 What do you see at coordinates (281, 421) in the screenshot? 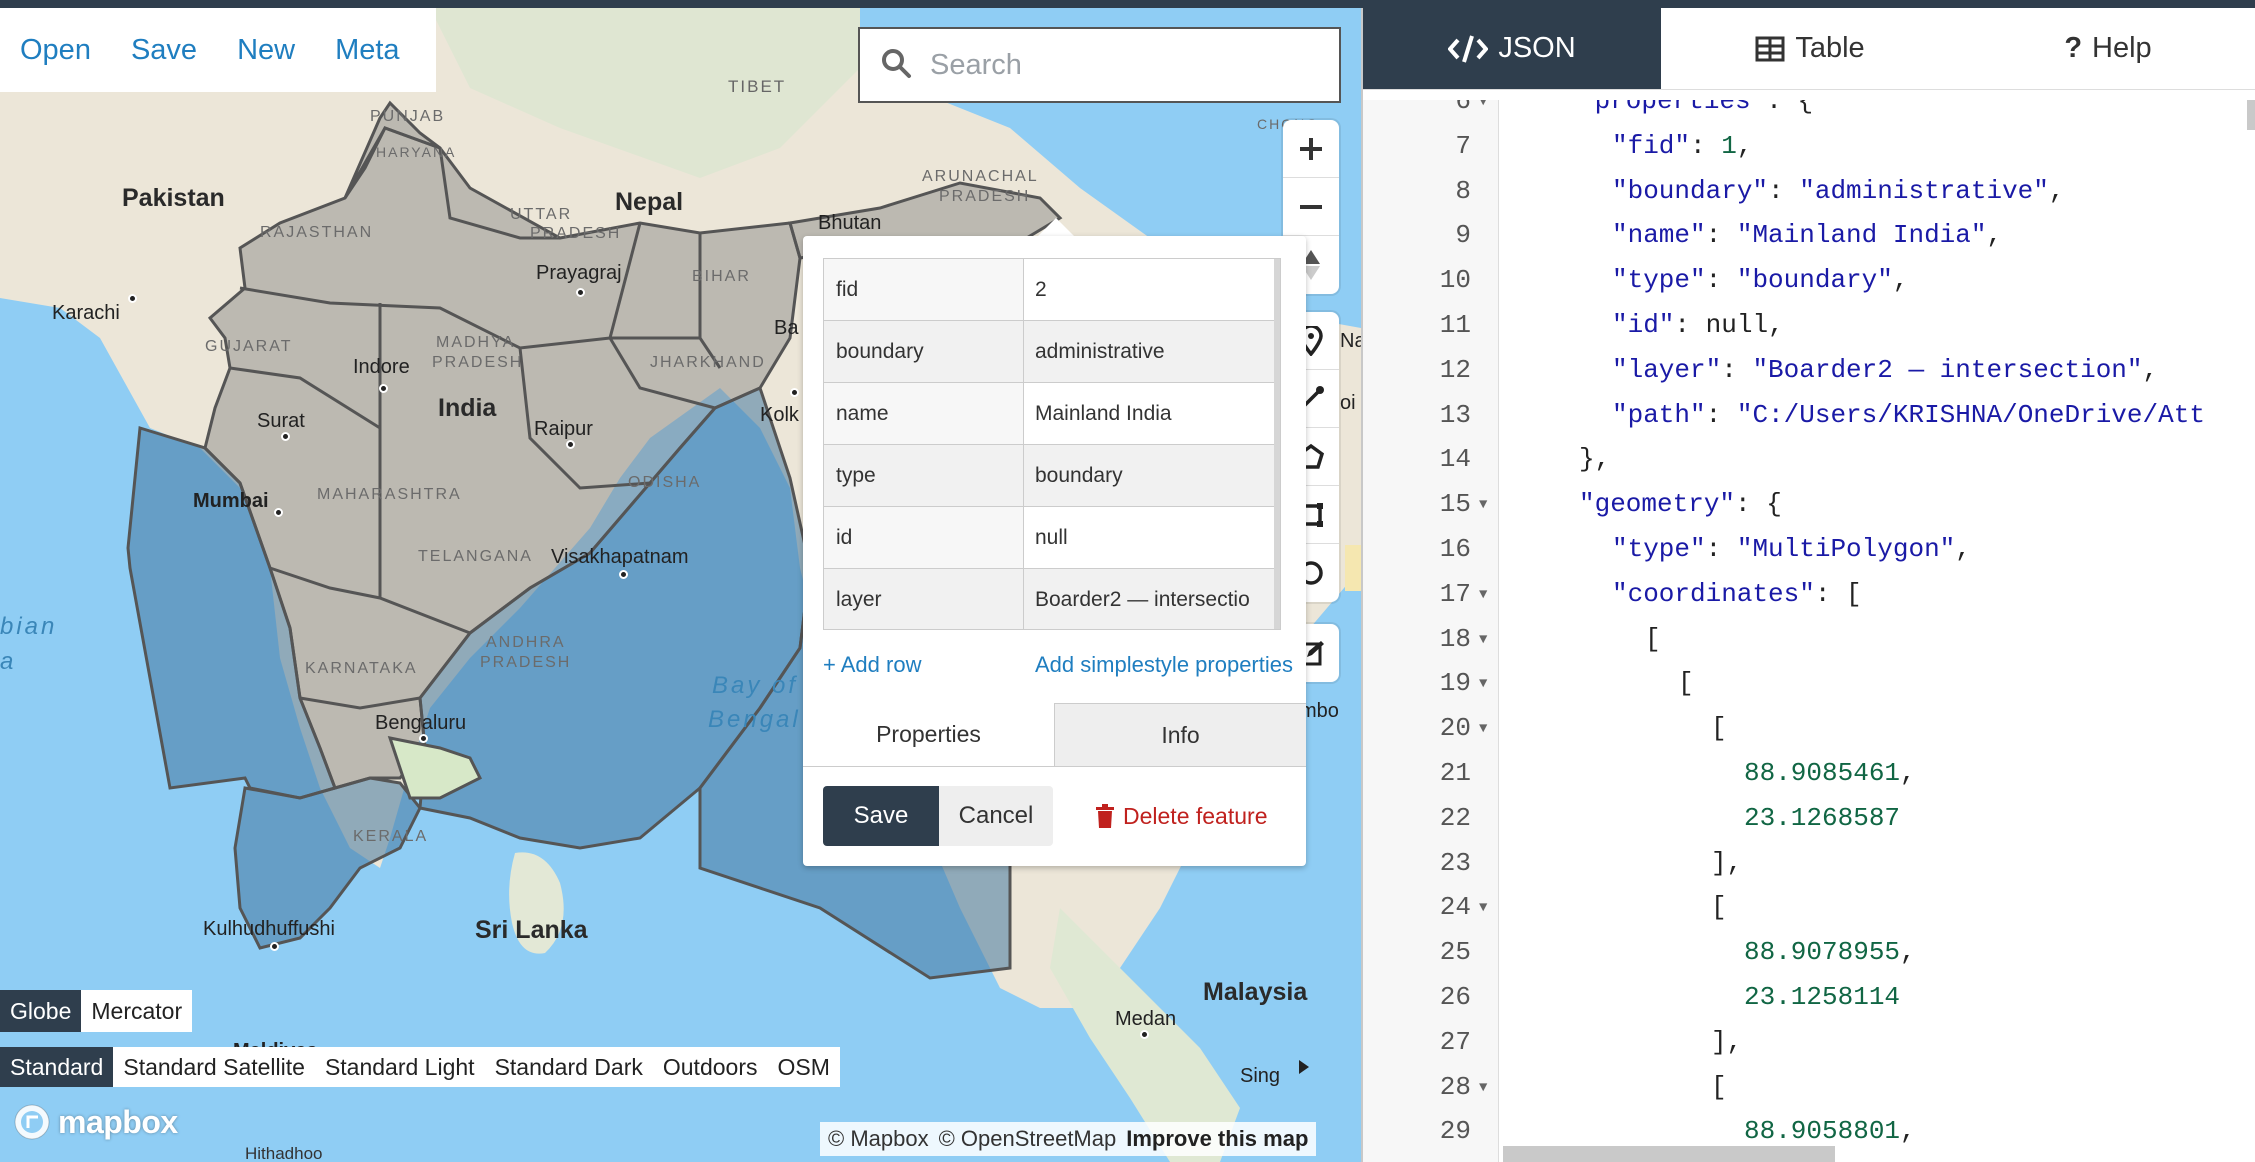
I see `label-surat: Surat` at bounding box center [281, 421].